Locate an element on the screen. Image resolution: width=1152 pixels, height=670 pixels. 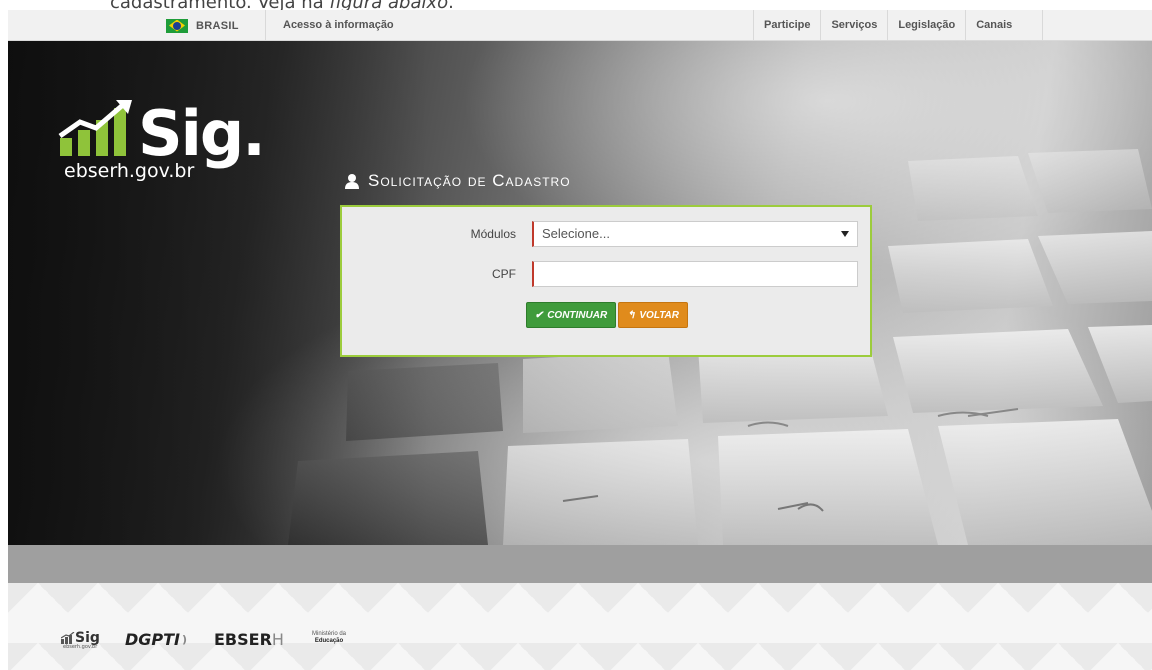
modules-label: Módulos is located at coordinates (493, 234).